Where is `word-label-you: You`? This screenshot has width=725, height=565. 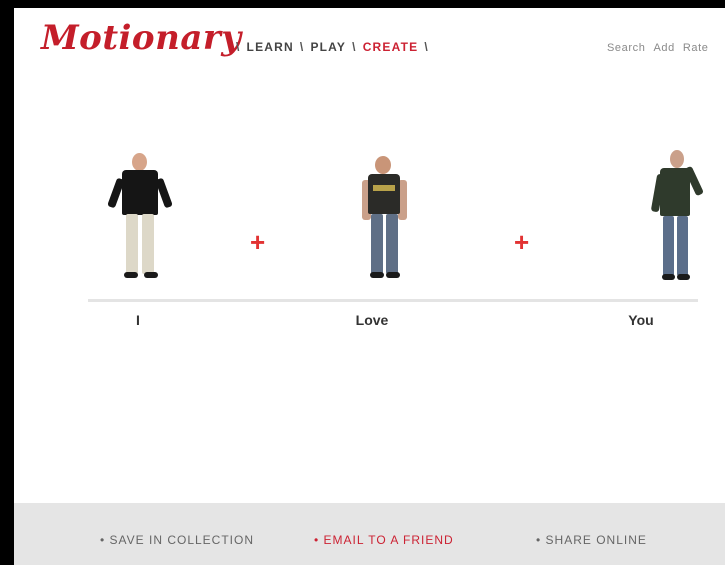 word-label-you: You is located at coordinates (641, 320).